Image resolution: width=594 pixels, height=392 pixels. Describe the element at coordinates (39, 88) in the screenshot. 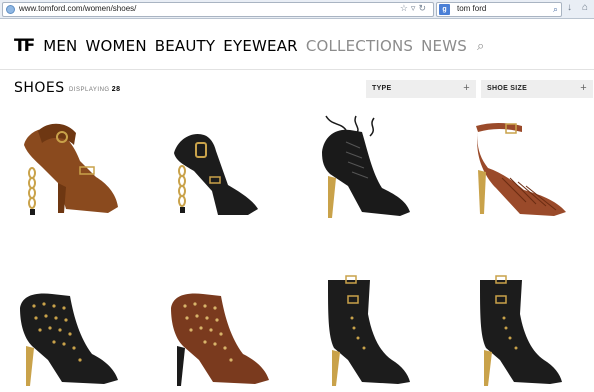

I see `page-title: SHOES` at that location.